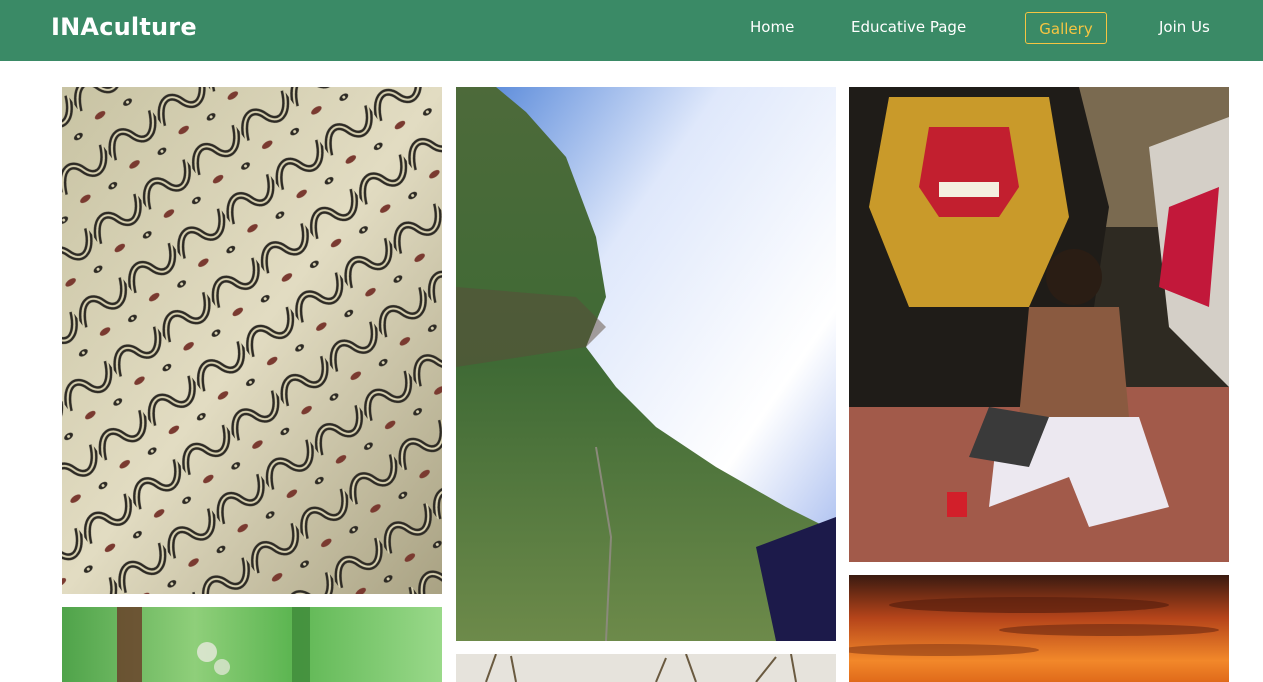 The height and width of the screenshot is (682, 1263). I want to click on nav-gallery: Gallery, so click(1066, 28).